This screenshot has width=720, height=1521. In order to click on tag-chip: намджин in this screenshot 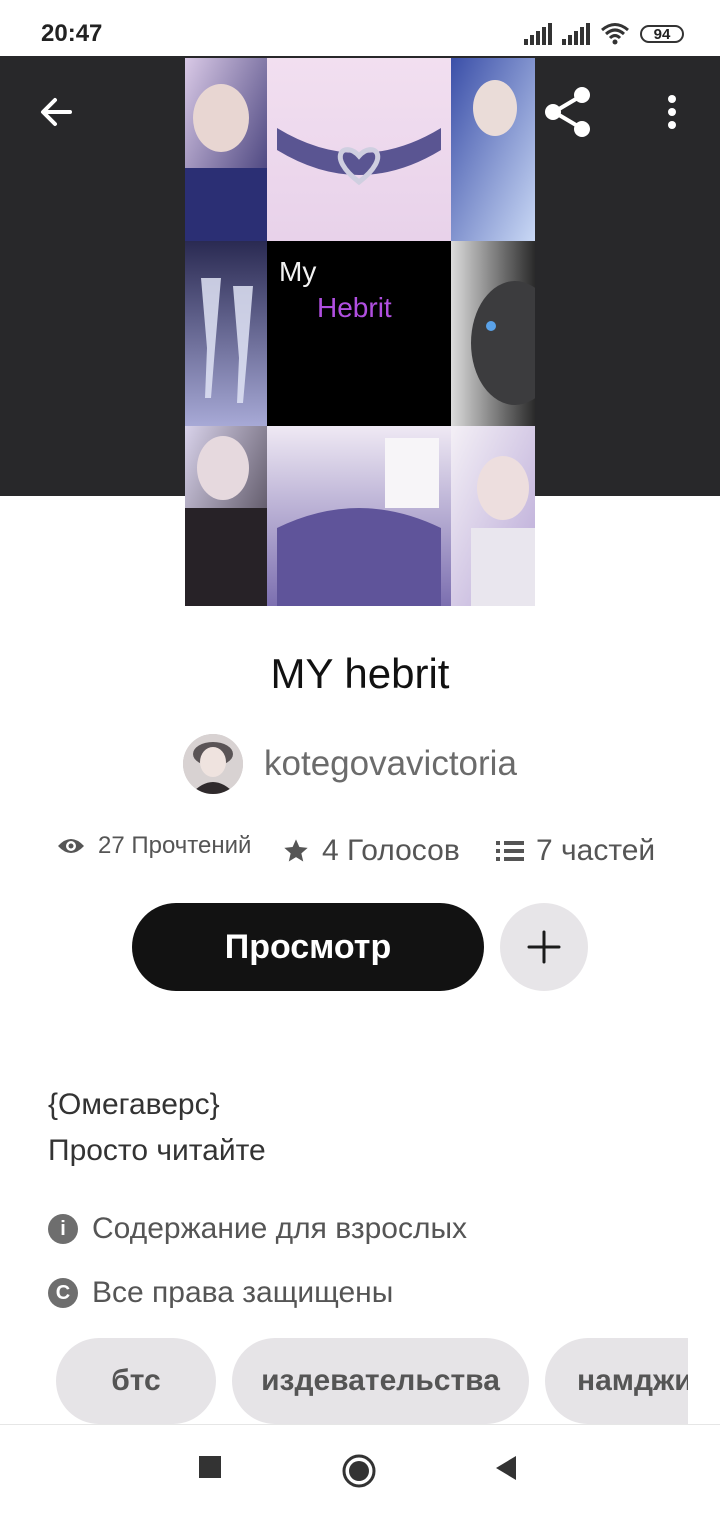, I will do `click(616, 1381)`.